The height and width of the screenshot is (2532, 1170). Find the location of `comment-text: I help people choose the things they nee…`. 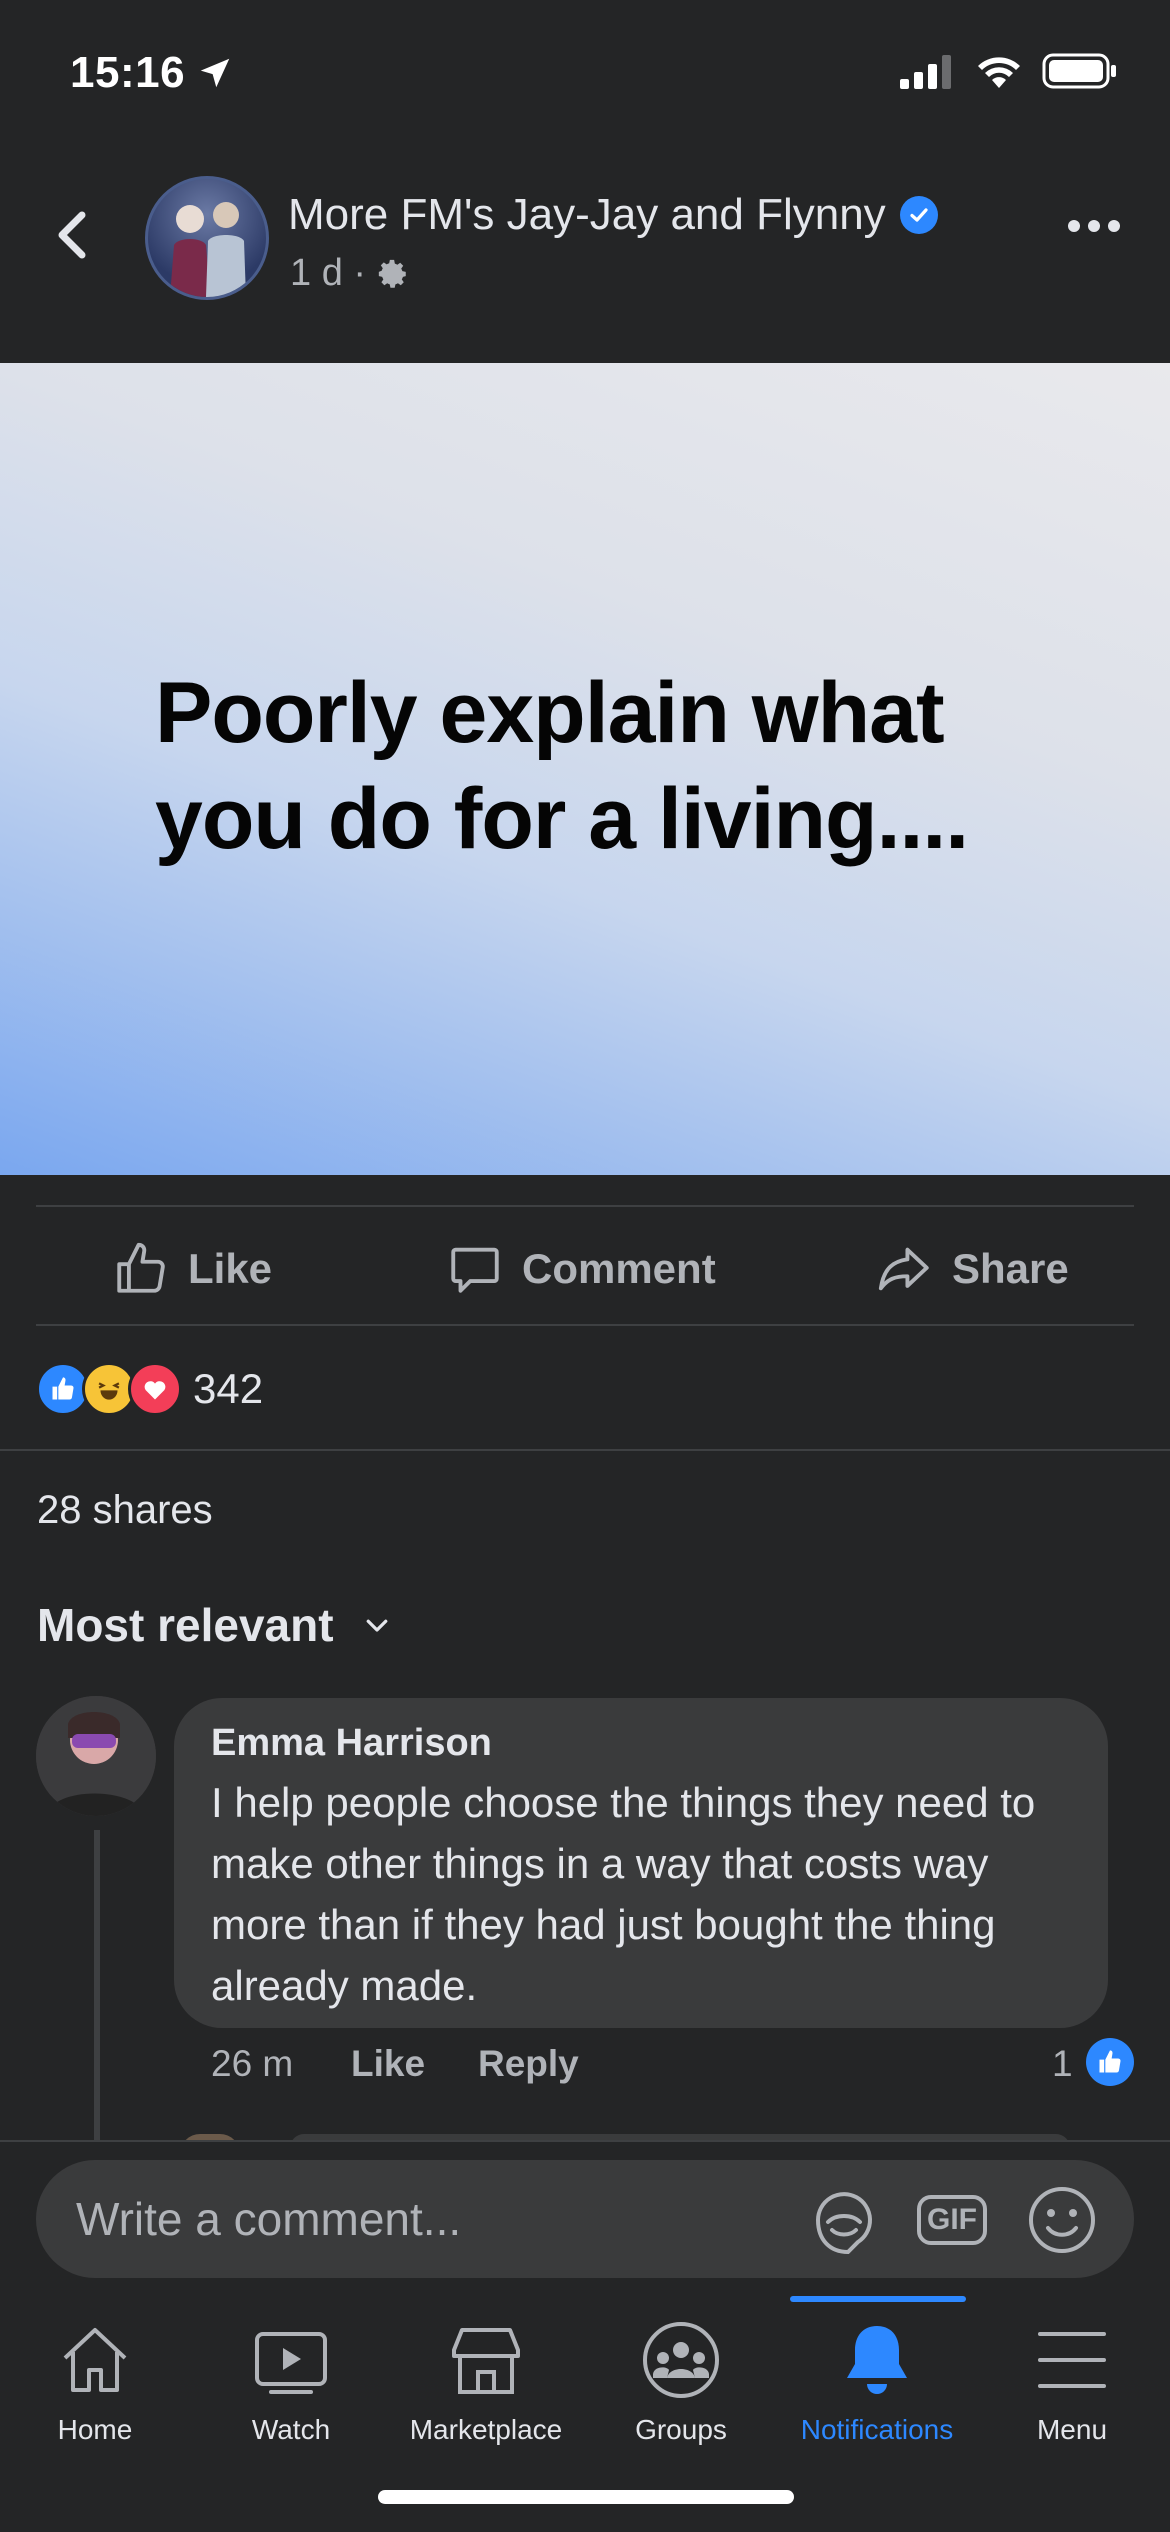

comment-text: I help people choose the things they nee… is located at coordinates (623, 1894).